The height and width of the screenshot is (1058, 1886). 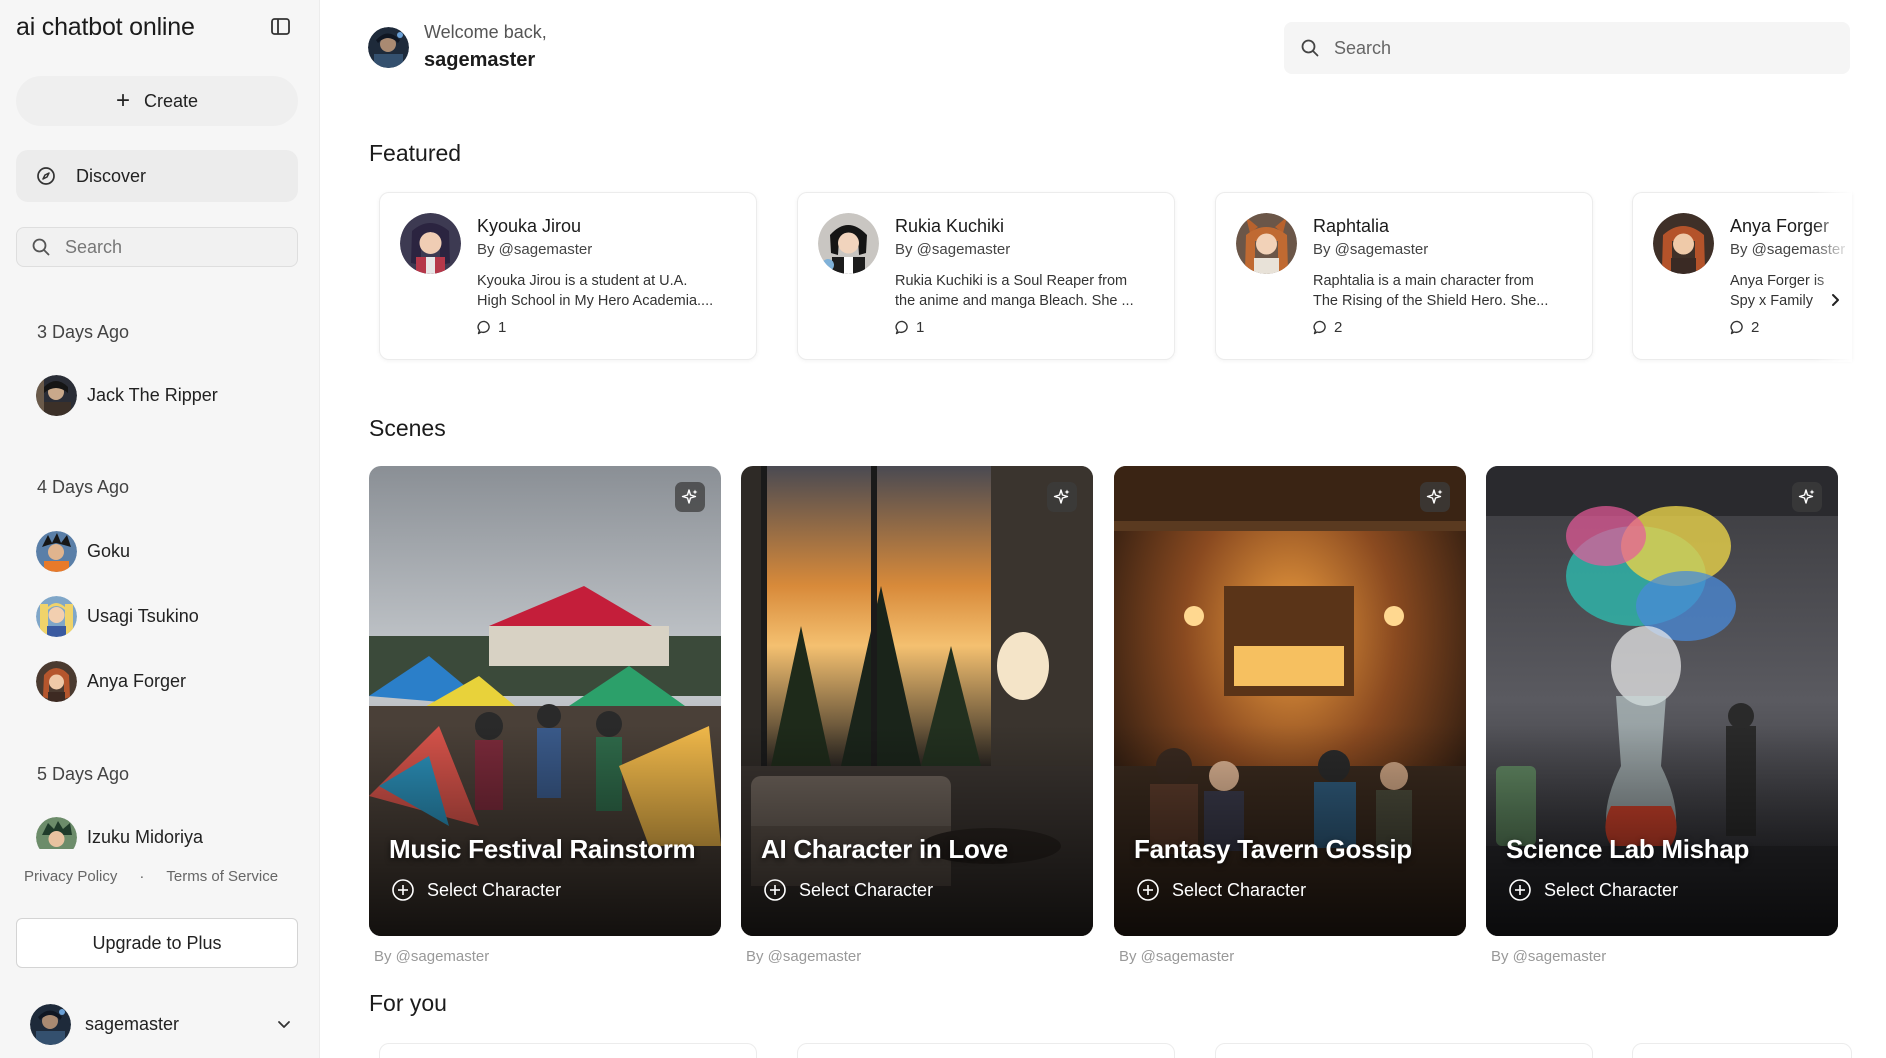 What do you see at coordinates (408, 1003) in the screenshot?
I see `for-you-section-title: For you` at bounding box center [408, 1003].